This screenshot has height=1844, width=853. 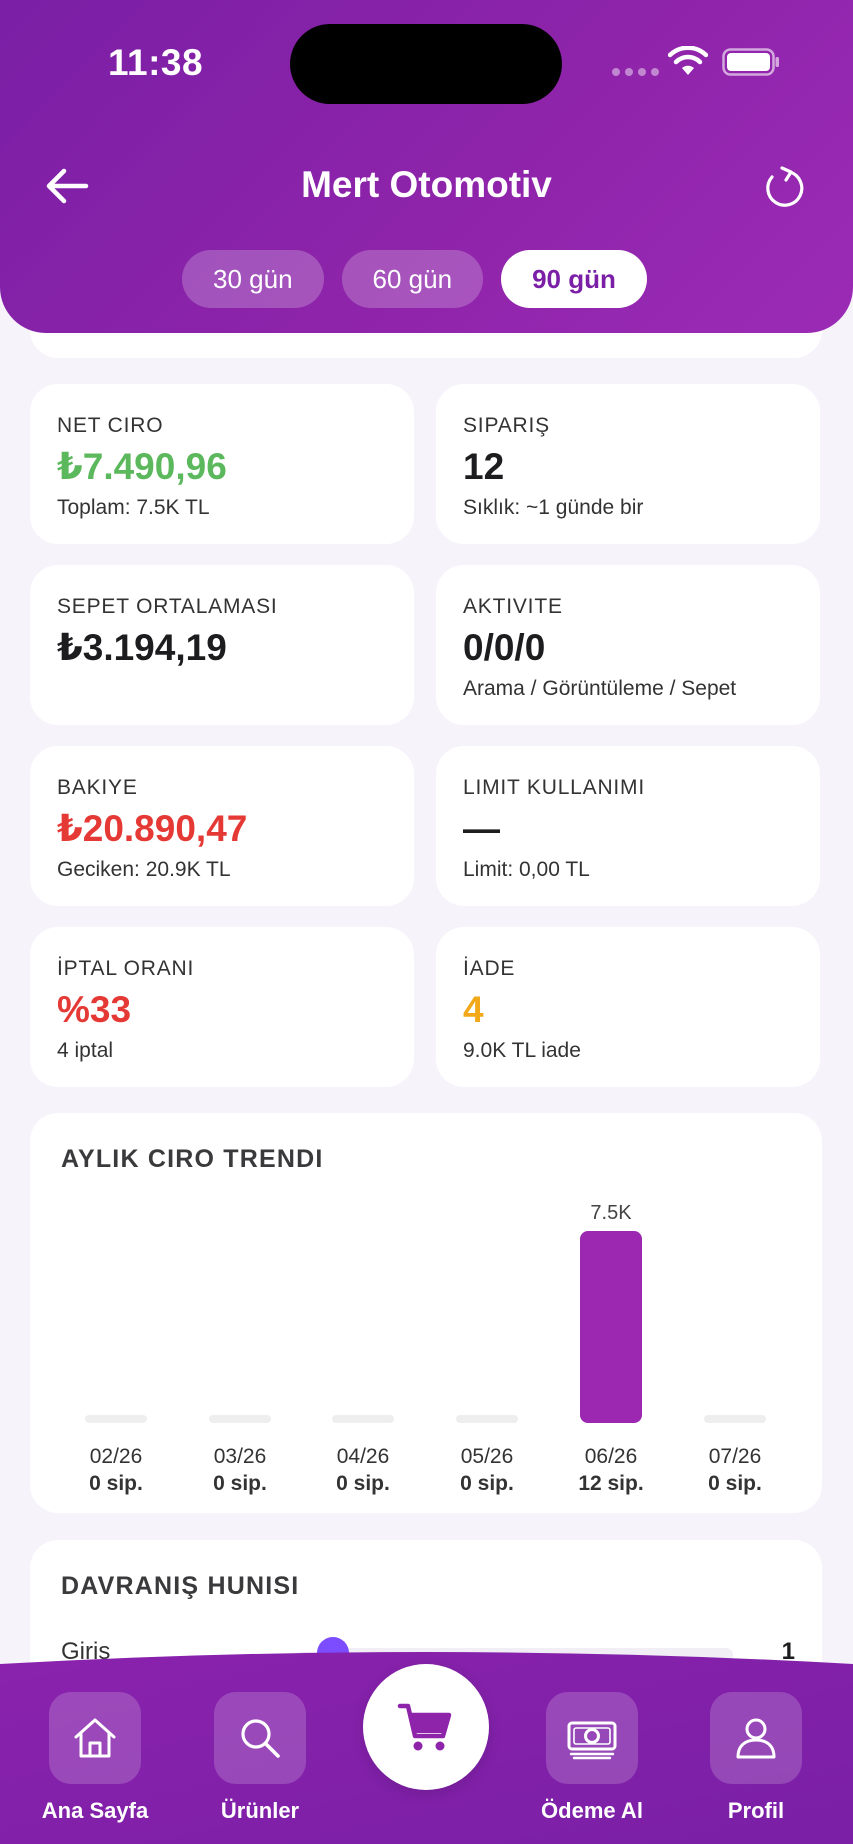 I want to click on tab-60-days: 60 gün, so click(x=412, y=279).